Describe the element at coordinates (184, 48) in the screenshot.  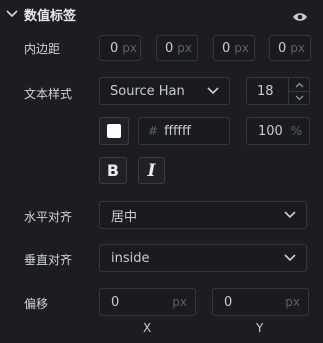
I see `padding-right-unit: px` at that location.